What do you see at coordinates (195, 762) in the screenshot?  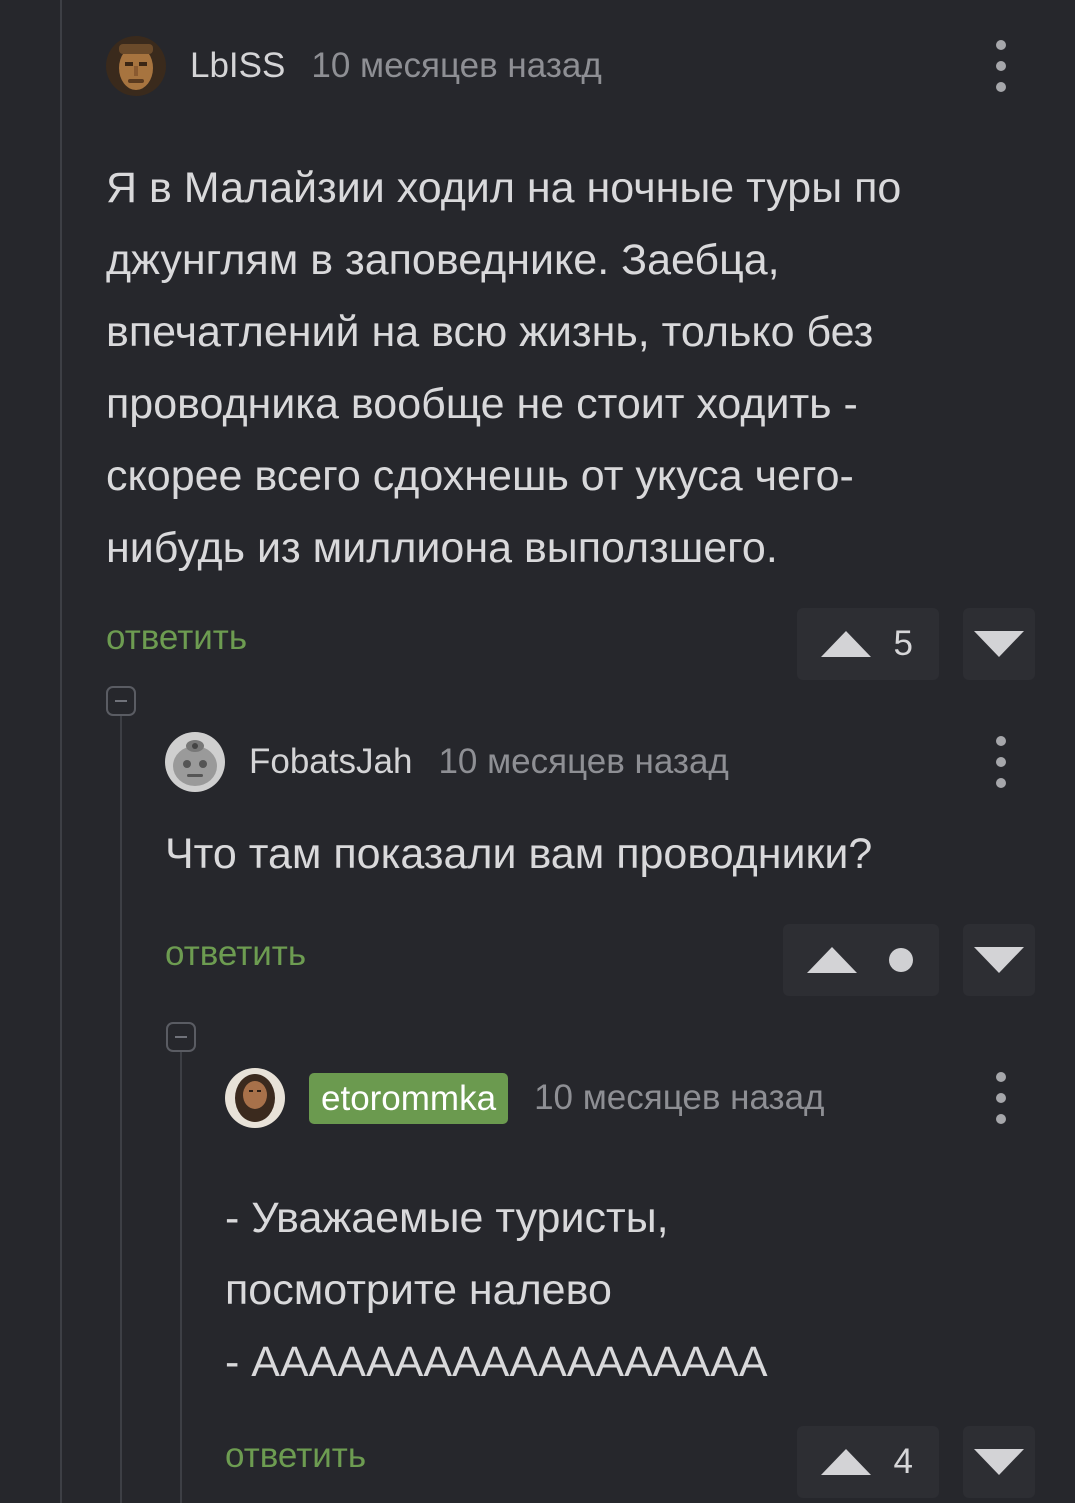 I see `stone-face-avatar-icon` at bounding box center [195, 762].